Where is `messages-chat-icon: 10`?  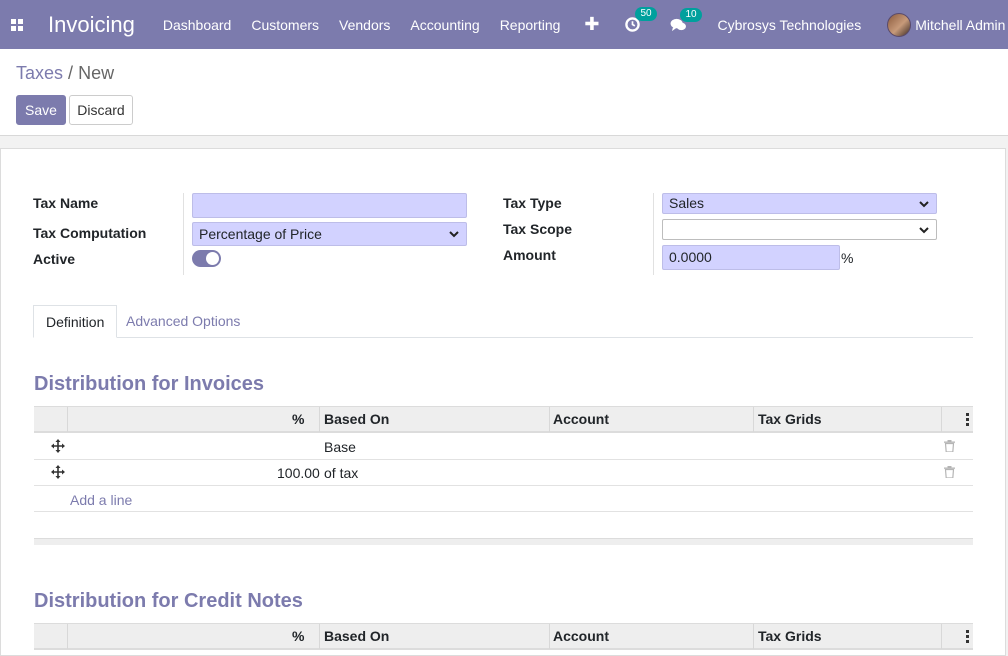
messages-chat-icon: 10 is located at coordinates (686, 19).